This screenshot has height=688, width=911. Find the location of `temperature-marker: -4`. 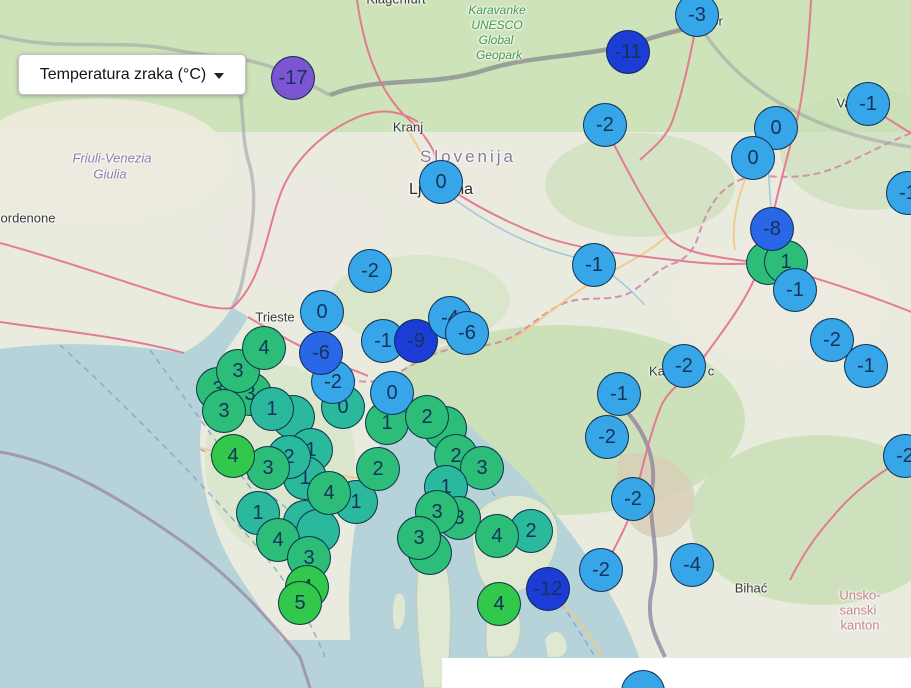

temperature-marker: -4 is located at coordinates (692, 565).